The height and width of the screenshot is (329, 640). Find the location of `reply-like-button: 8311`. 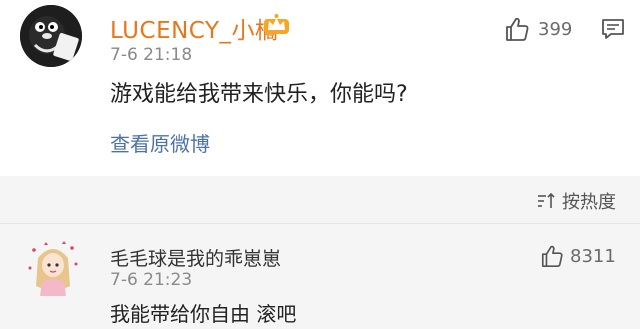

reply-like-button: 8311 is located at coordinates (578, 256).